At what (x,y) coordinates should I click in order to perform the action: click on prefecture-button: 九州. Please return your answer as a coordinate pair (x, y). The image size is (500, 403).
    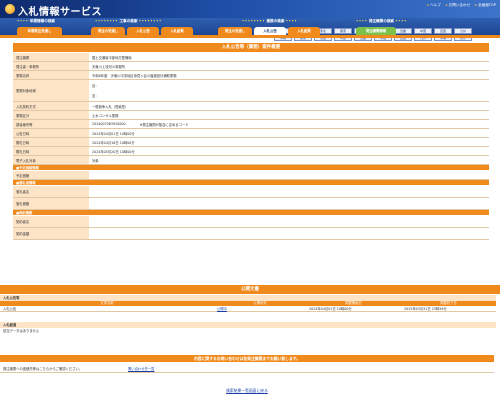
    Looking at the image, I should click on (463, 31).